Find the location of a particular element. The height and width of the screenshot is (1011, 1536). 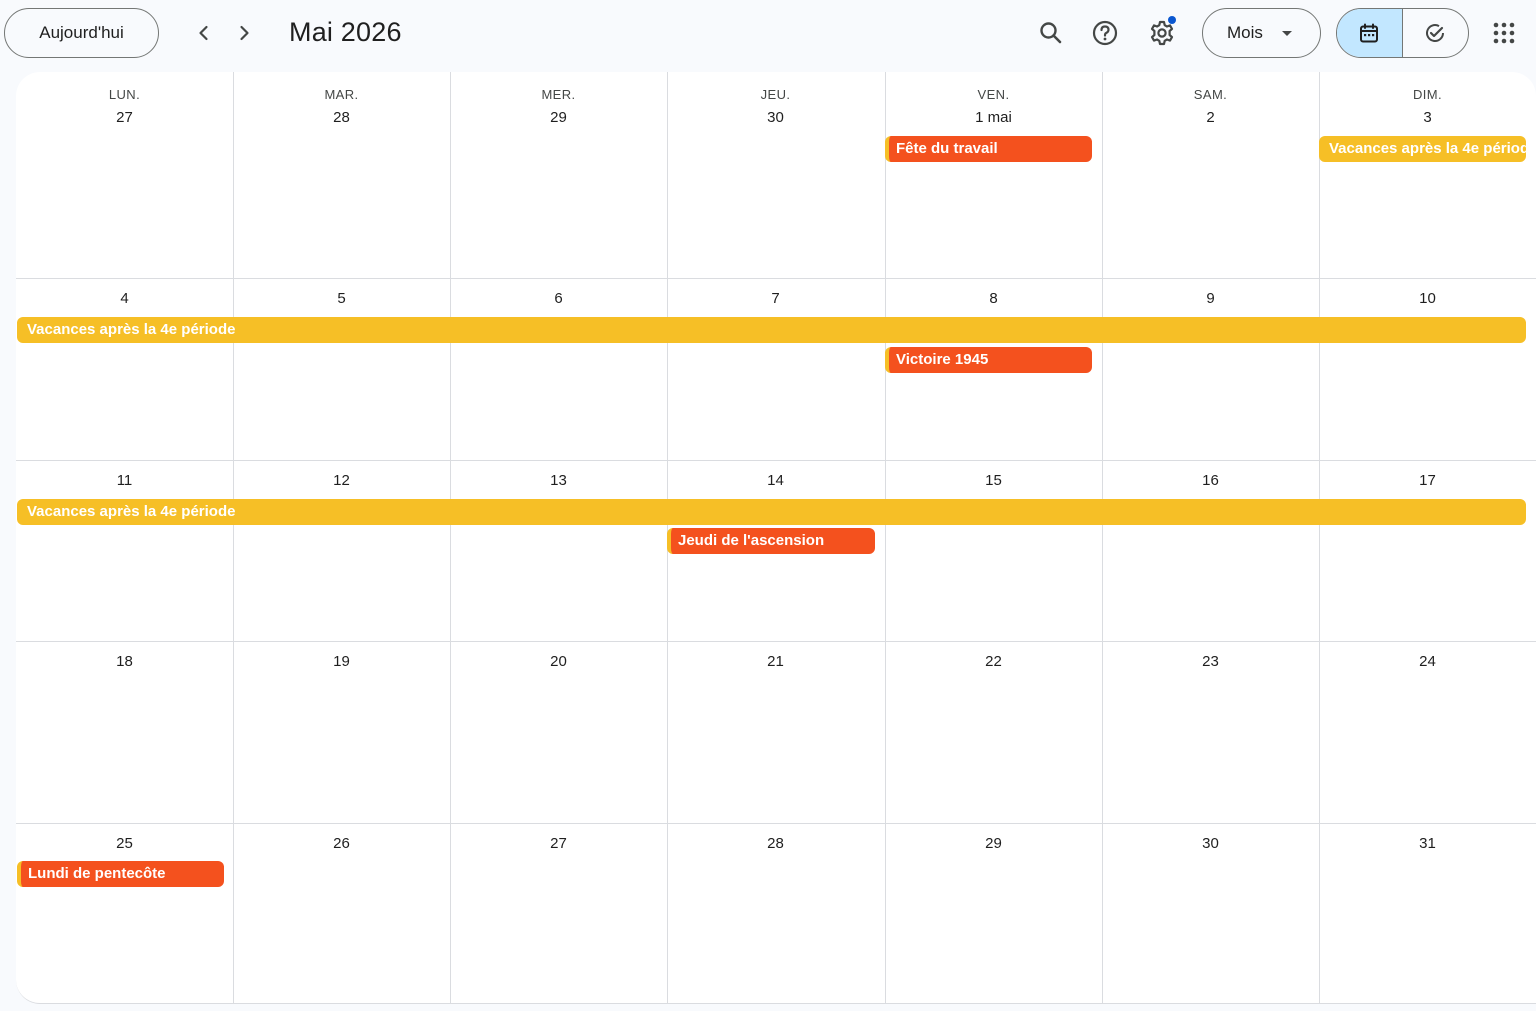

day-number: 26 is located at coordinates (341, 843).